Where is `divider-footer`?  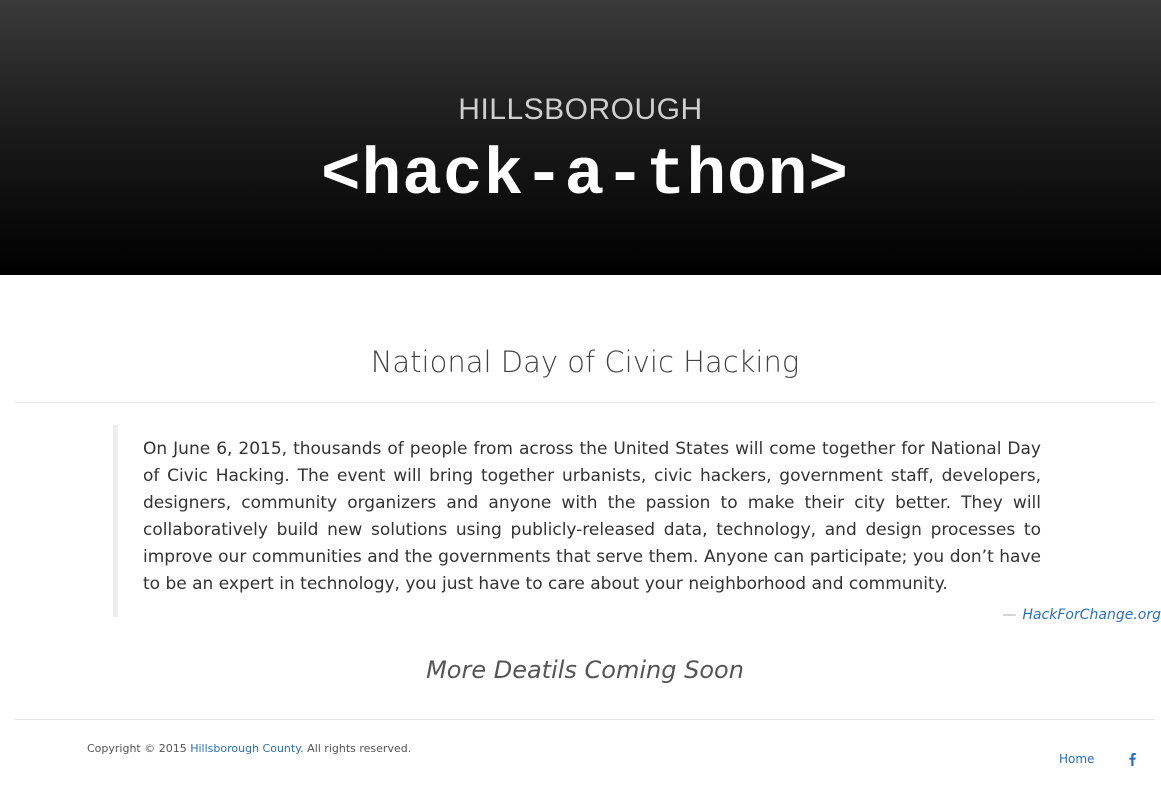
divider-footer is located at coordinates (585, 719).